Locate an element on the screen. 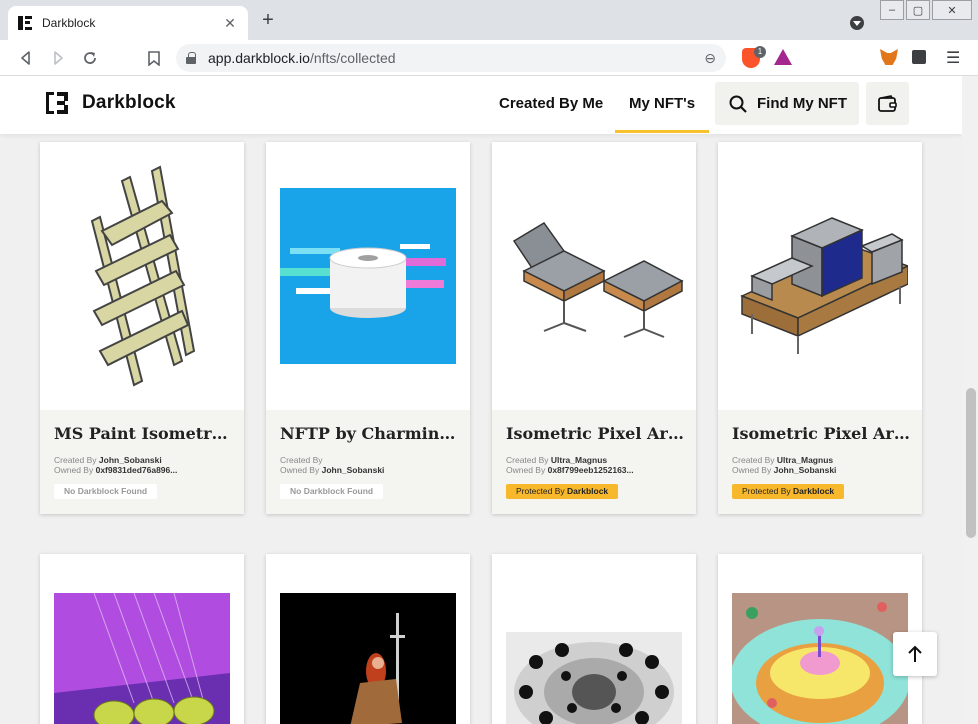 This screenshot has width=978, height=724. nft-image-knight is located at coordinates (368, 639).